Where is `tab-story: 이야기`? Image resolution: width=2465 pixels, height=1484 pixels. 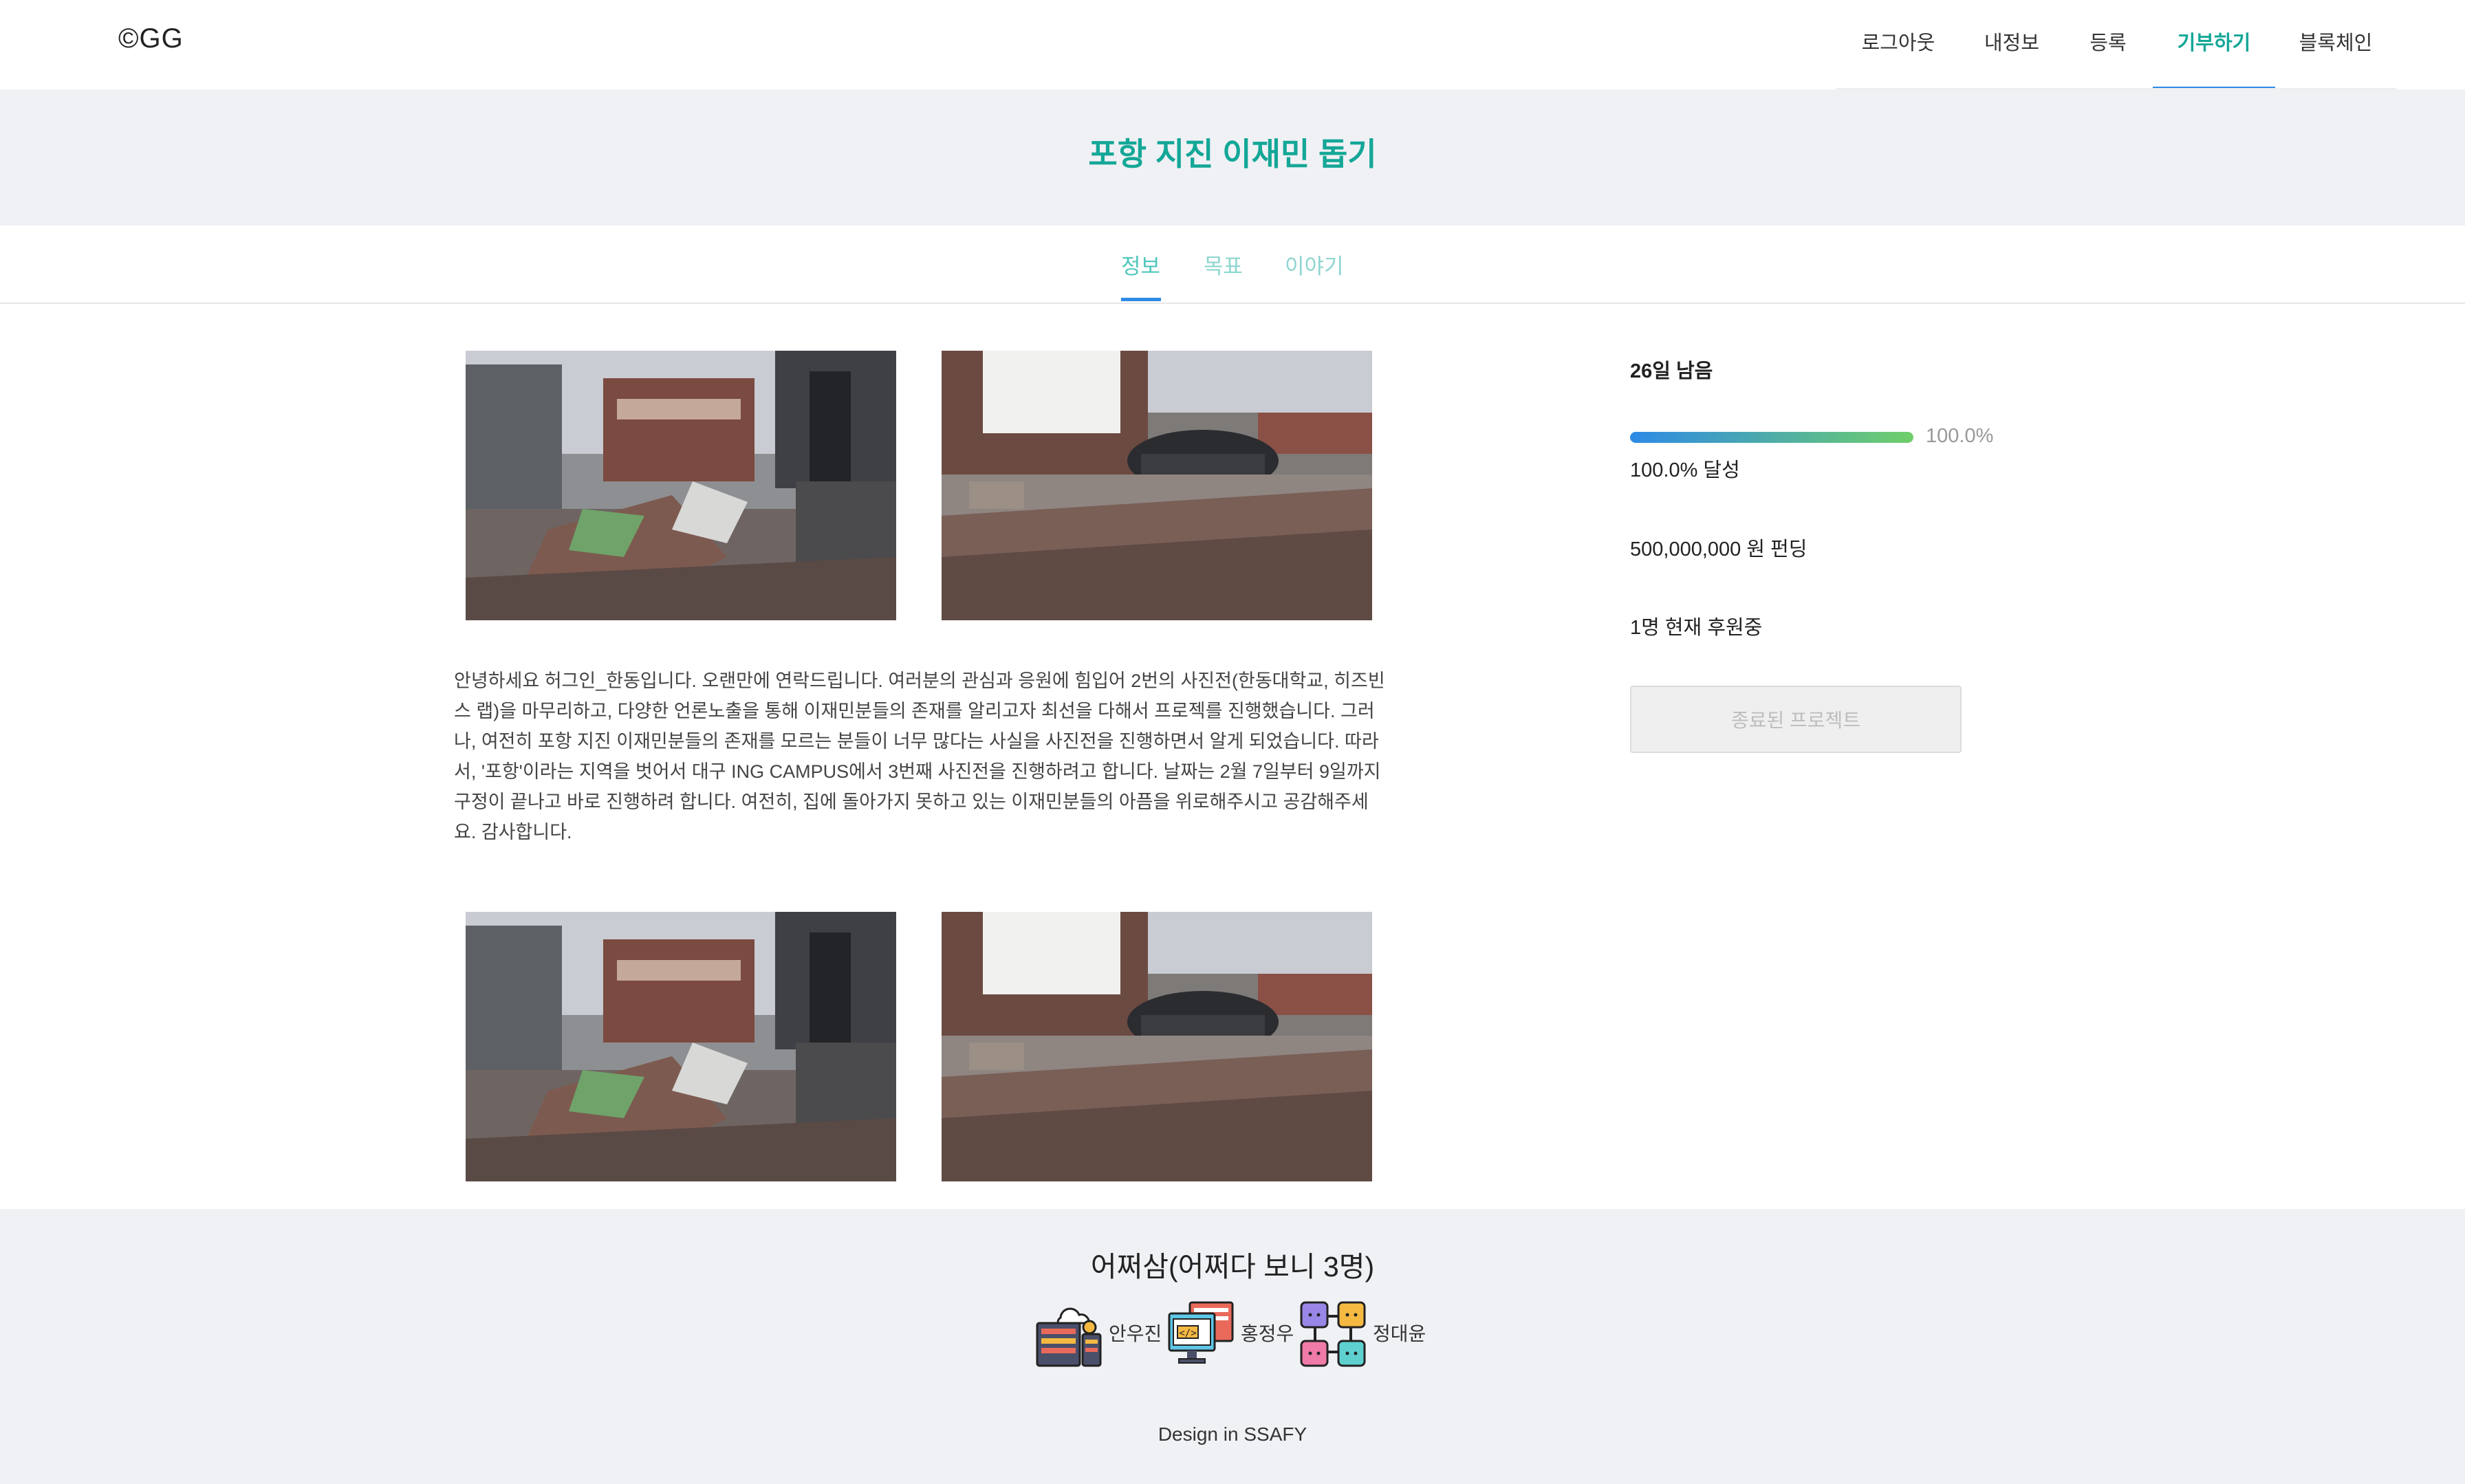
tab-story: 이야기 is located at coordinates (1314, 264).